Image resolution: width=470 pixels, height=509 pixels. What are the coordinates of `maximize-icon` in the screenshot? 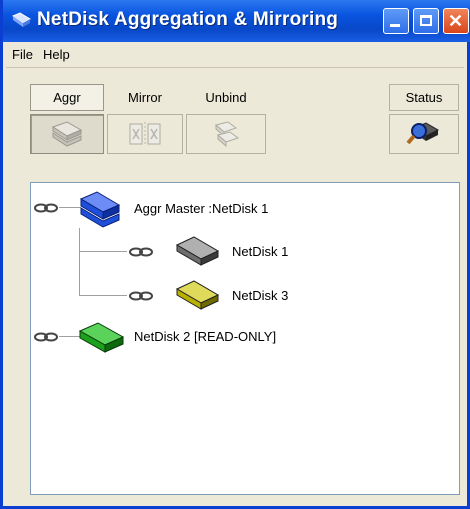 It's located at (426, 20).